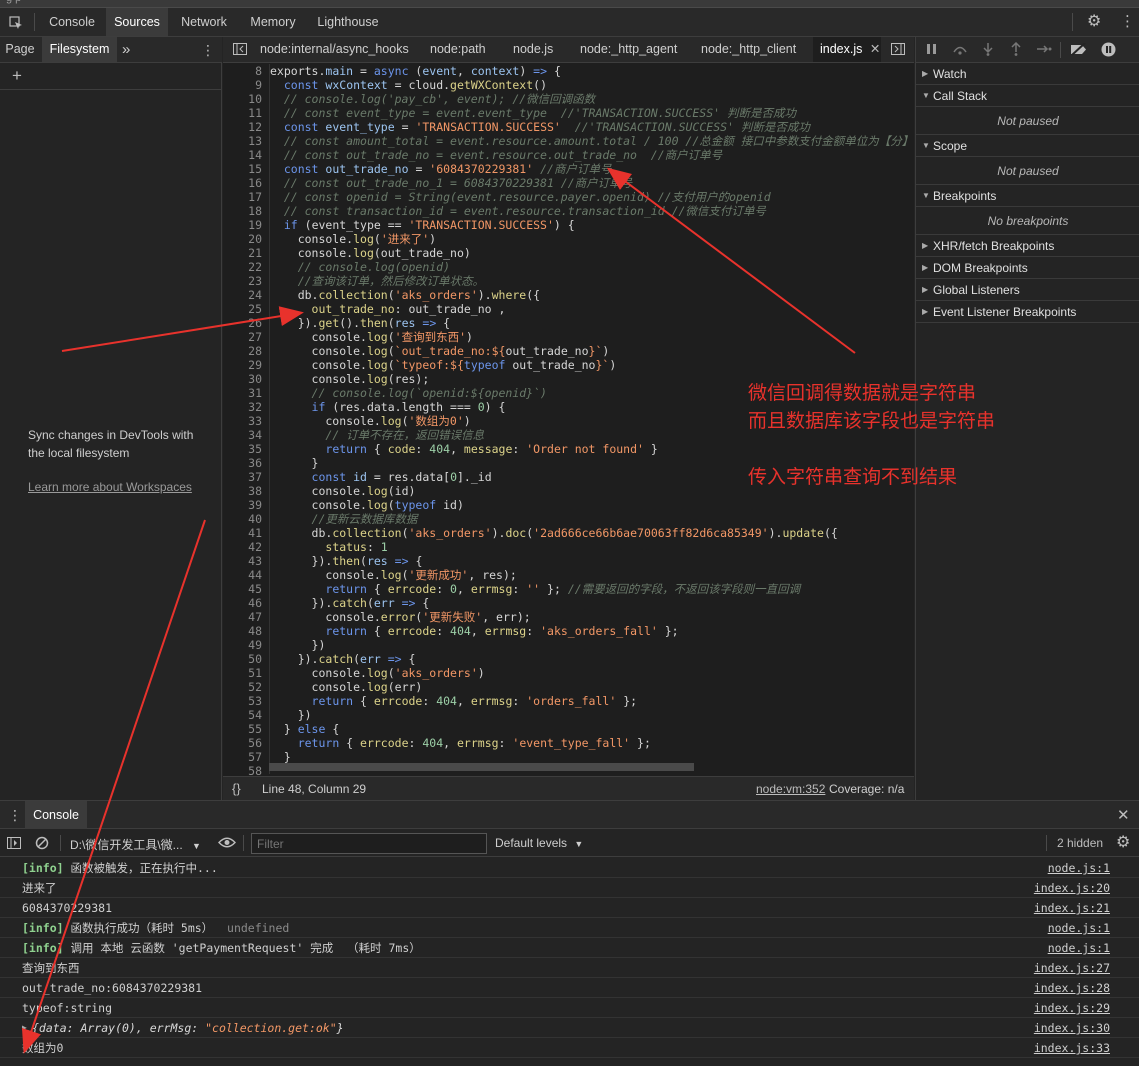 The width and height of the screenshot is (1139, 1066). I want to click on tab-sources: Sources, so click(137, 22).